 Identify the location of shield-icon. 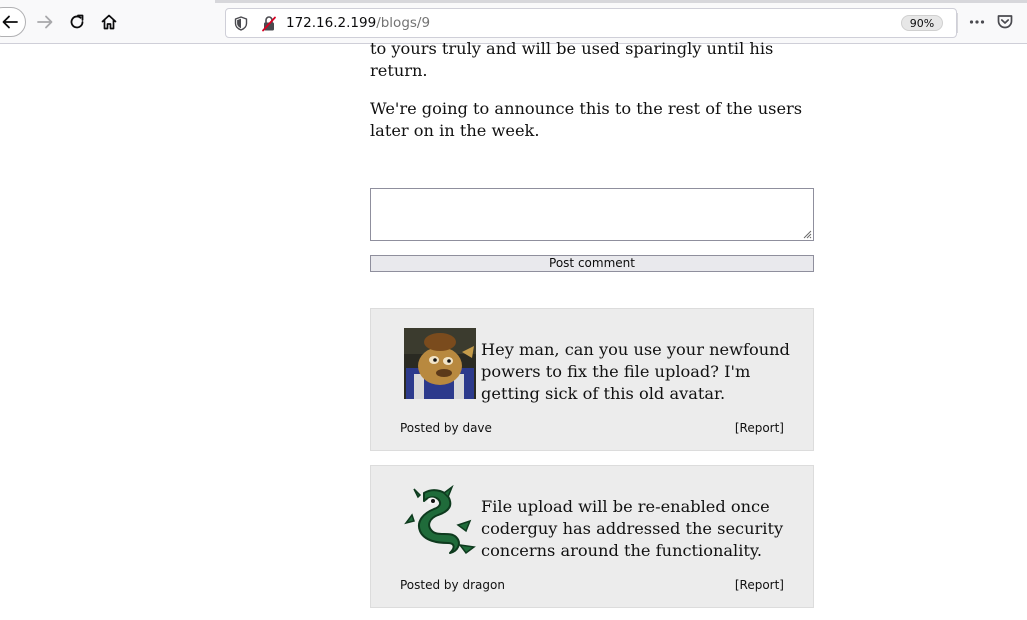
(241, 23).